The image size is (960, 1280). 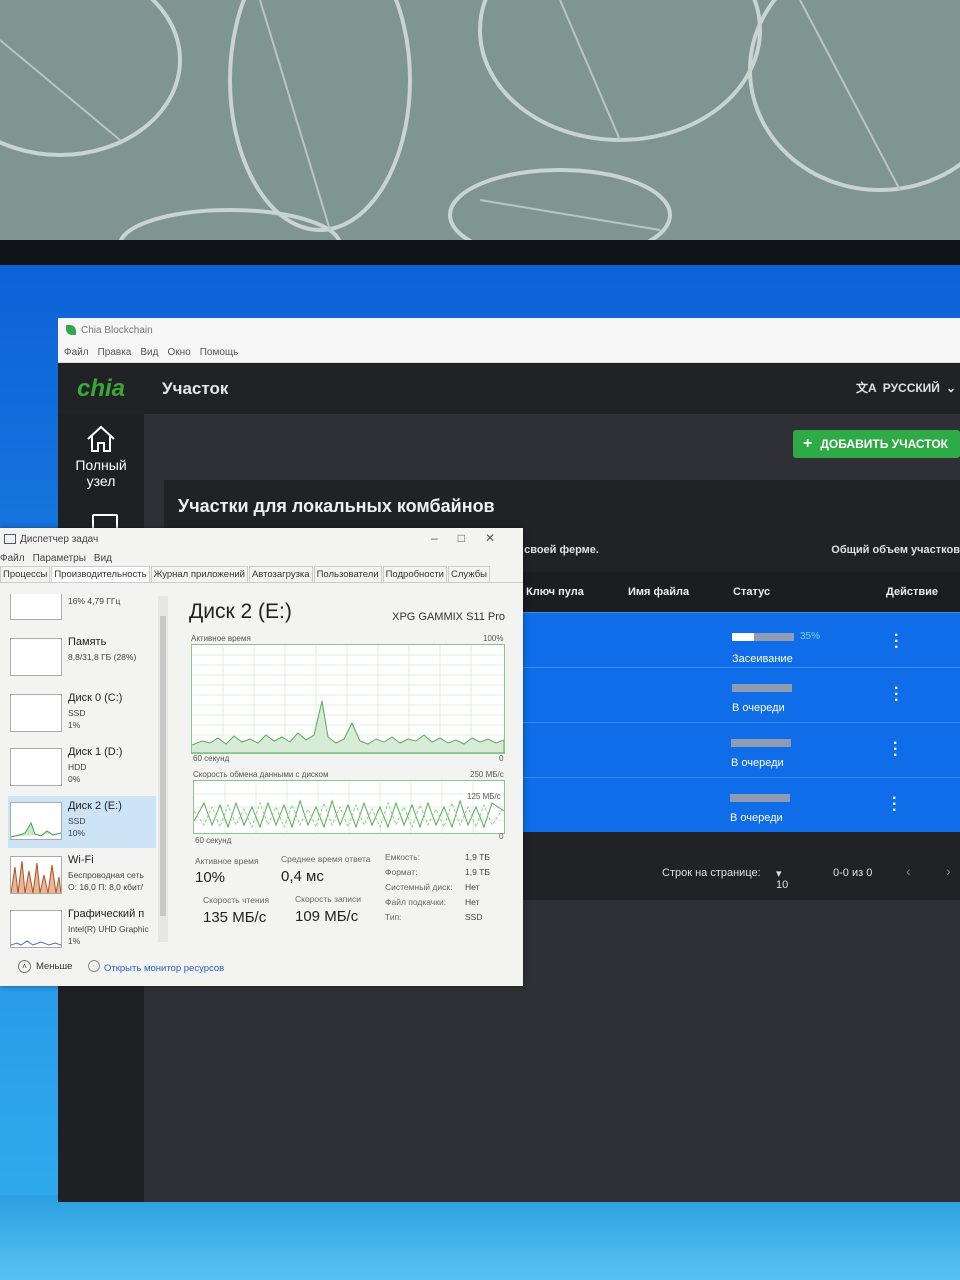 What do you see at coordinates (103, 558) in the screenshot?
I see `tm-menu-view: Вид` at bounding box center [103, 558].